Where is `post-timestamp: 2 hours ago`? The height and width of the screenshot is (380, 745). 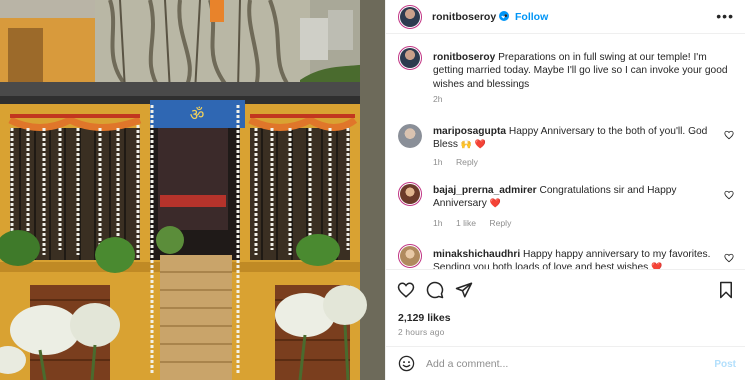 post-timestamp: 2 hours ago is located at coordinates (421, 332).